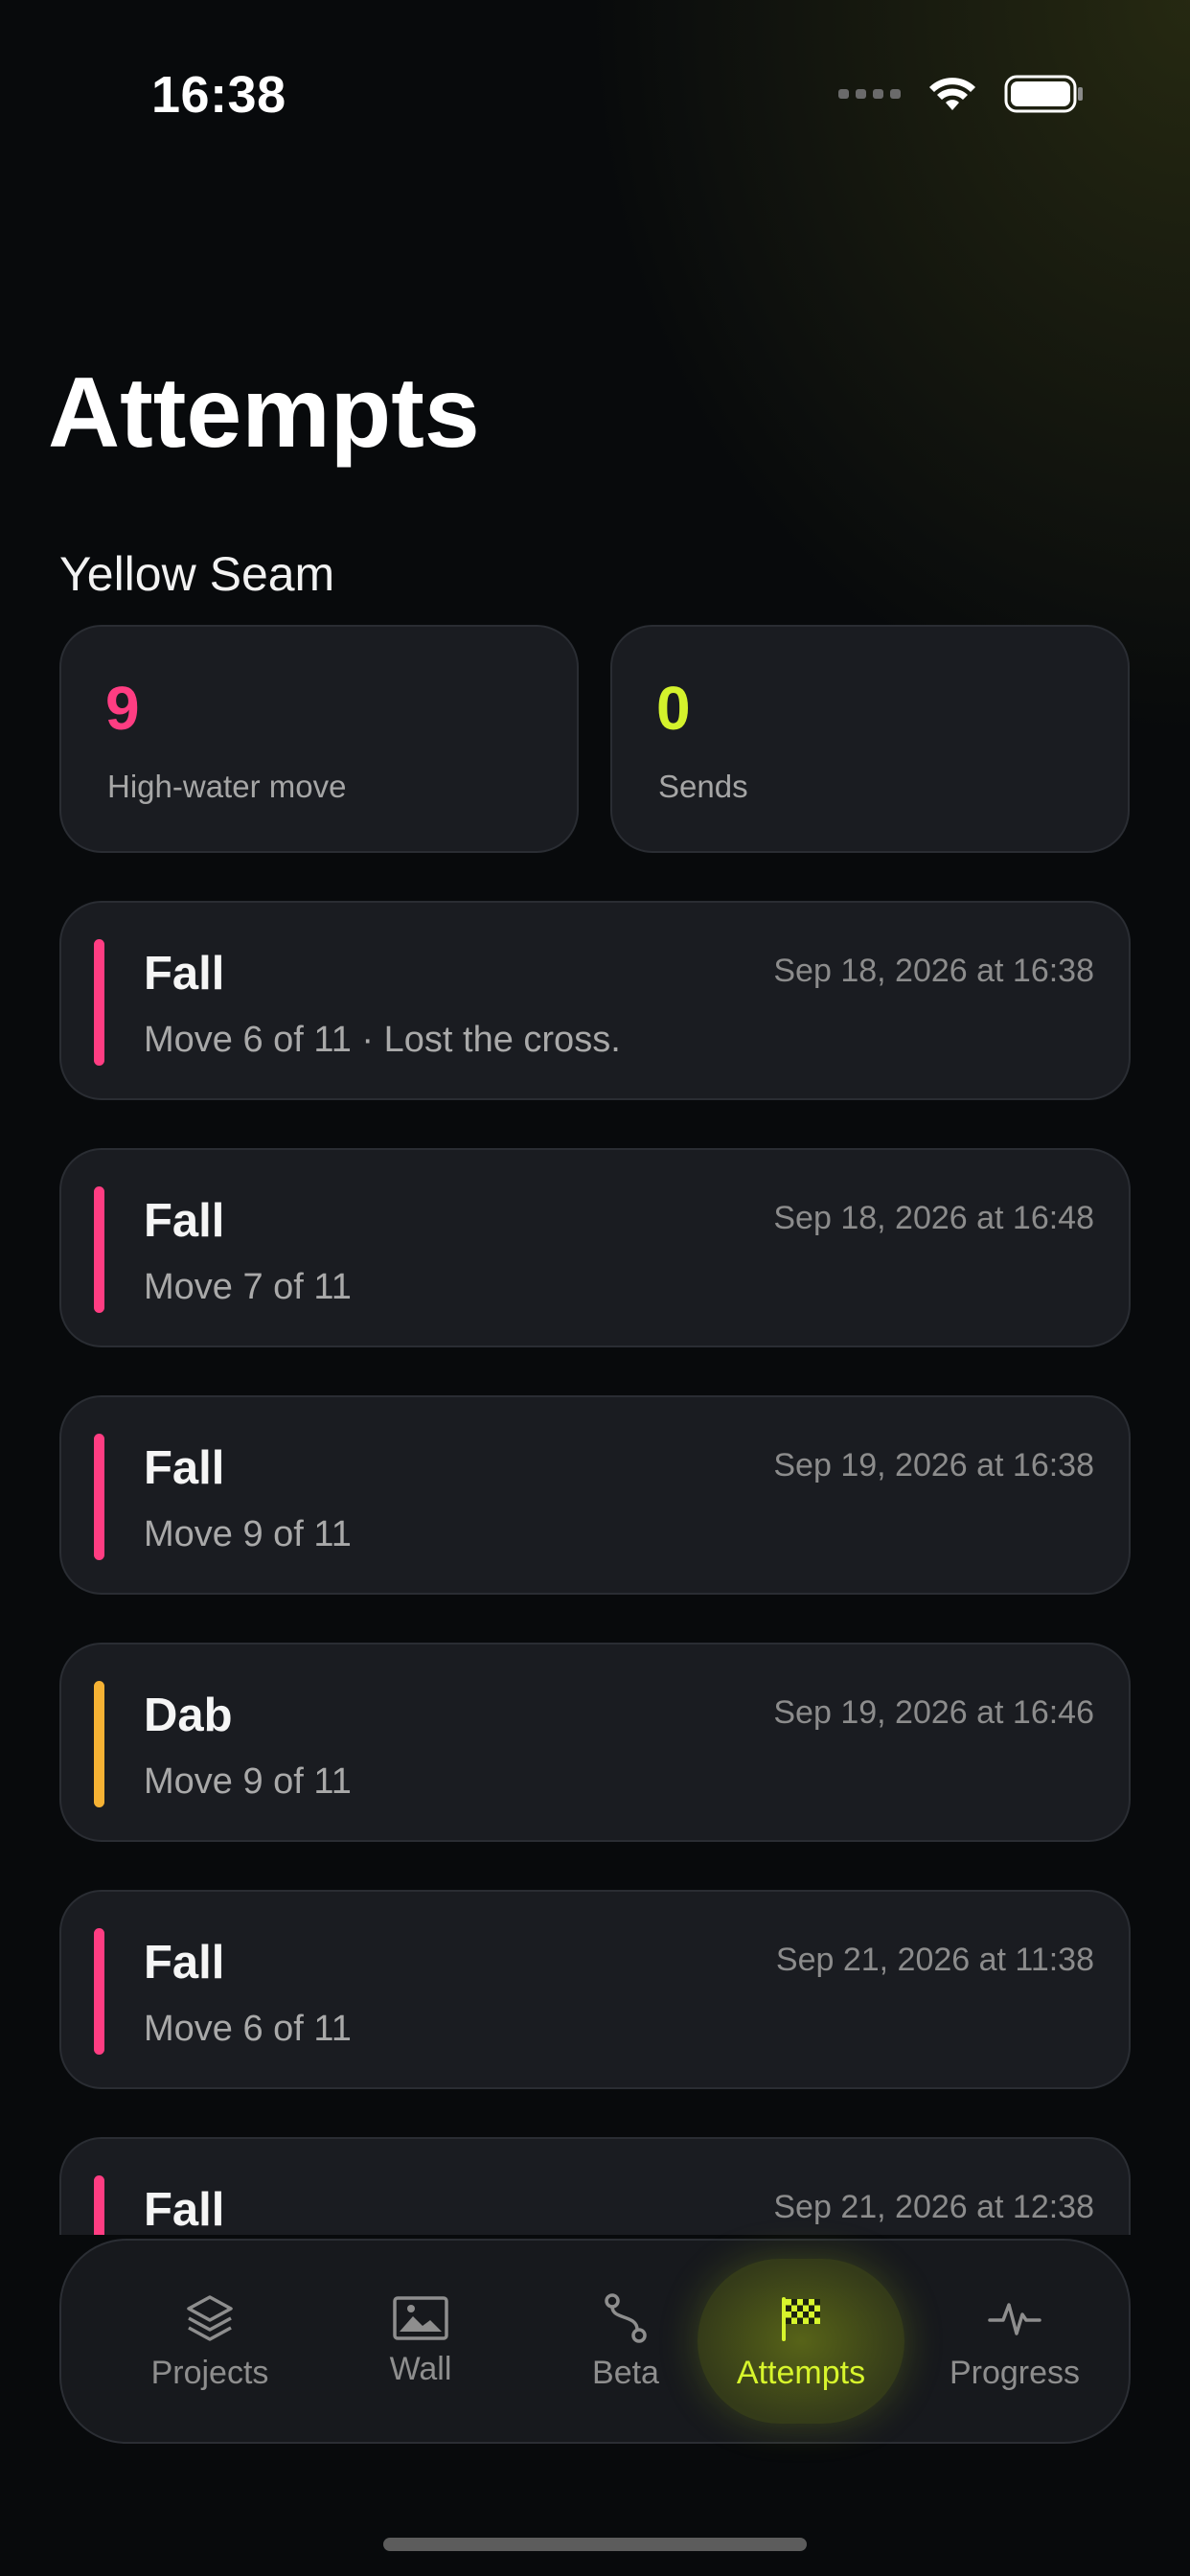 This screenshot has height=2576, width=1190. What do you see at coordinates (1015, 2318) in the screenshot?
I see `pulse-icon` at bounding box center [1015, 2318].